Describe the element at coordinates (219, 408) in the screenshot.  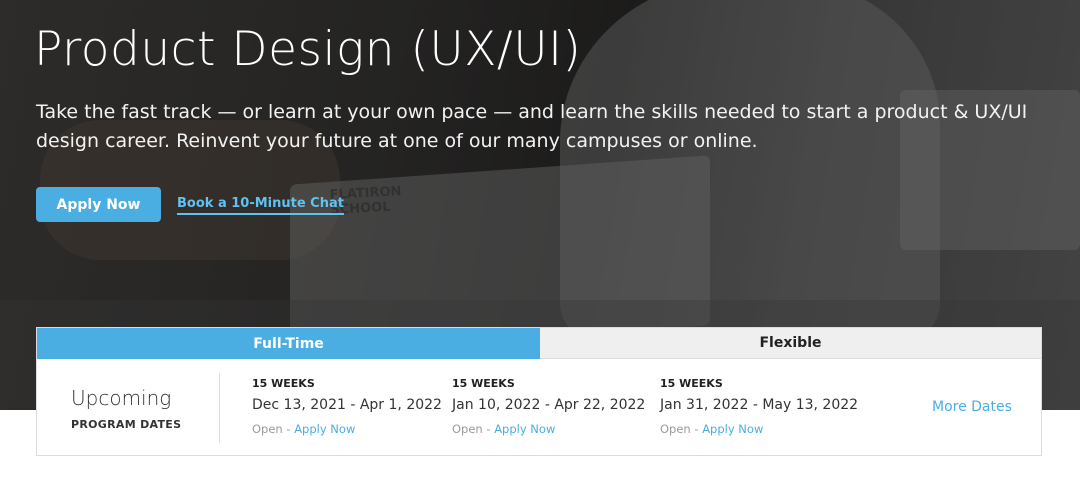
I see `card-divider` at that location.